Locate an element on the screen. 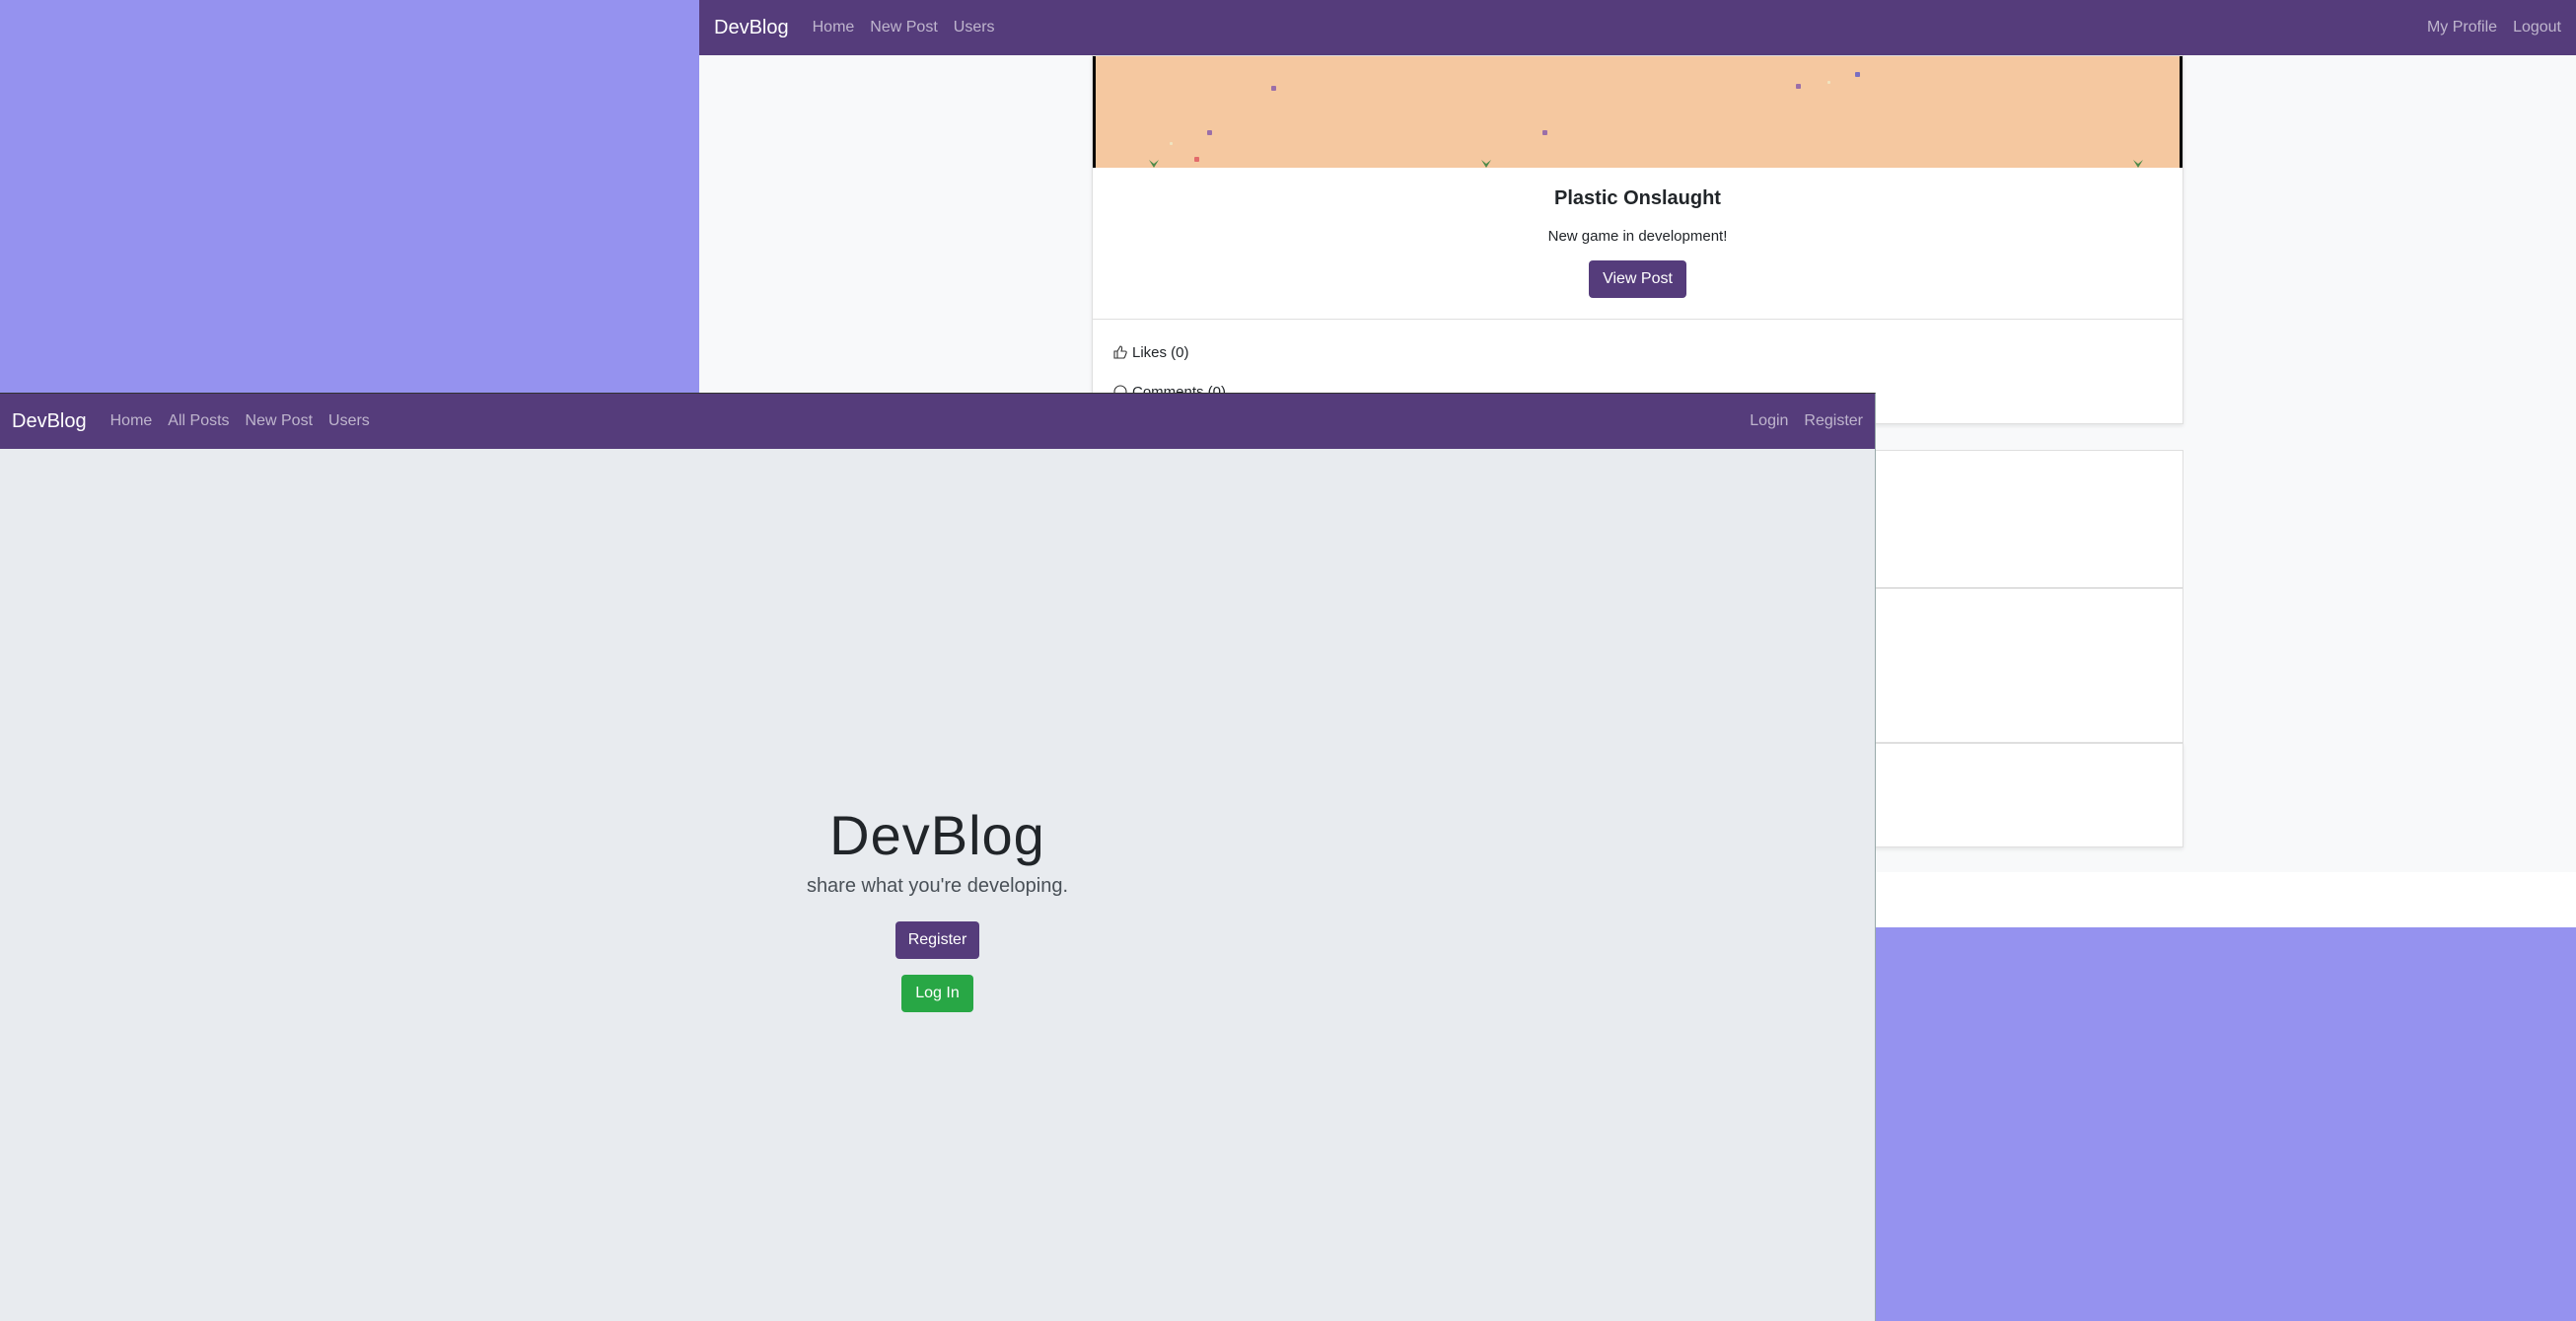 This screenshot has height=1321, width=2576. register-button: Register is located at coordinates (937, 940).